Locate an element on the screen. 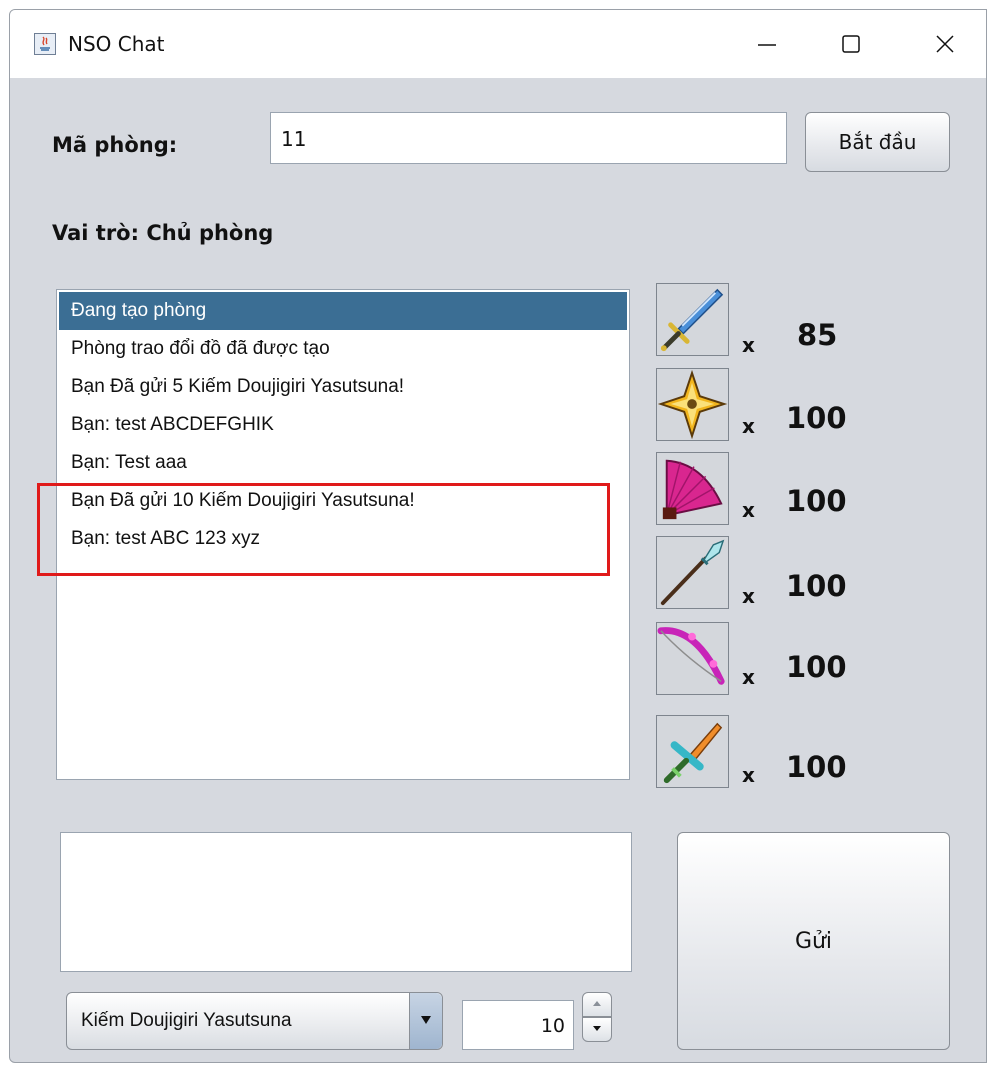 This screenshot has width=987, height=1076. inventory-slot-shuriken is located at coordinates (692, 404).